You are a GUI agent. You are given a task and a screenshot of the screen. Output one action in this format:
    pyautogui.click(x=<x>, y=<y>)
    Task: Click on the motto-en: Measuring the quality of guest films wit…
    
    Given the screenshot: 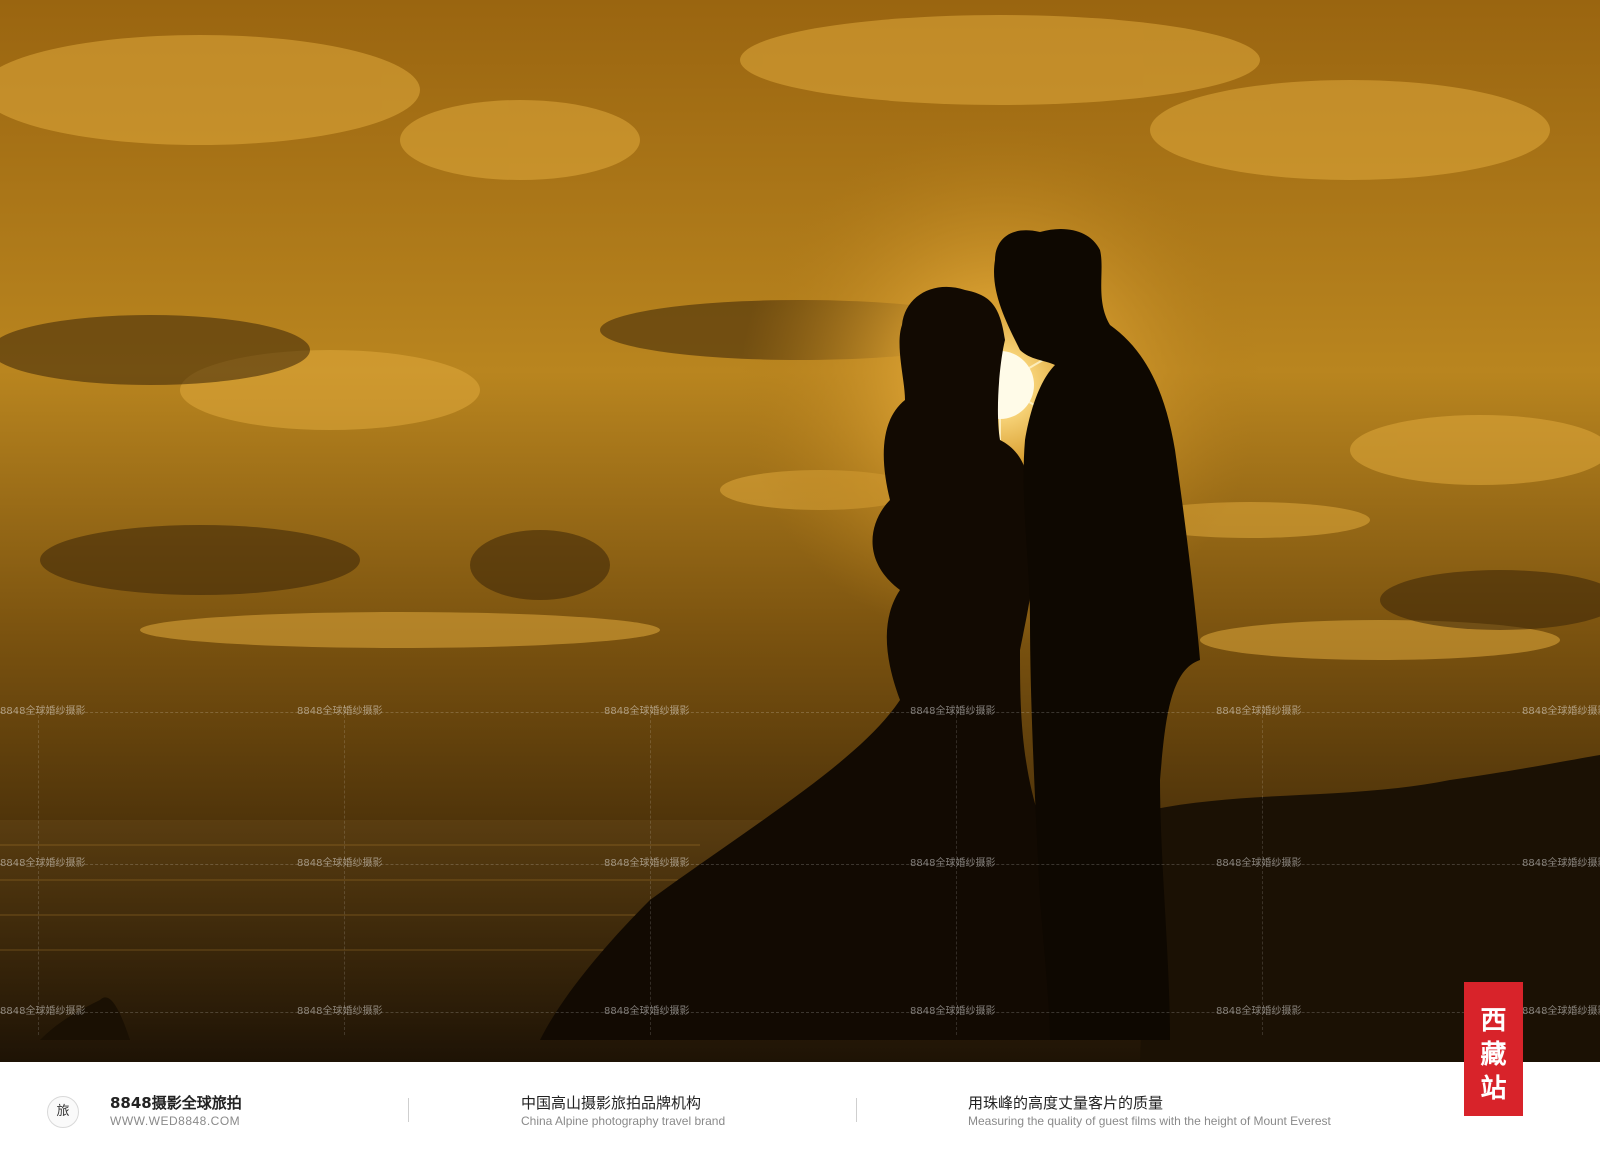 What is the action you would take?
    pyautogui.click(x=1149, y=1121)
    